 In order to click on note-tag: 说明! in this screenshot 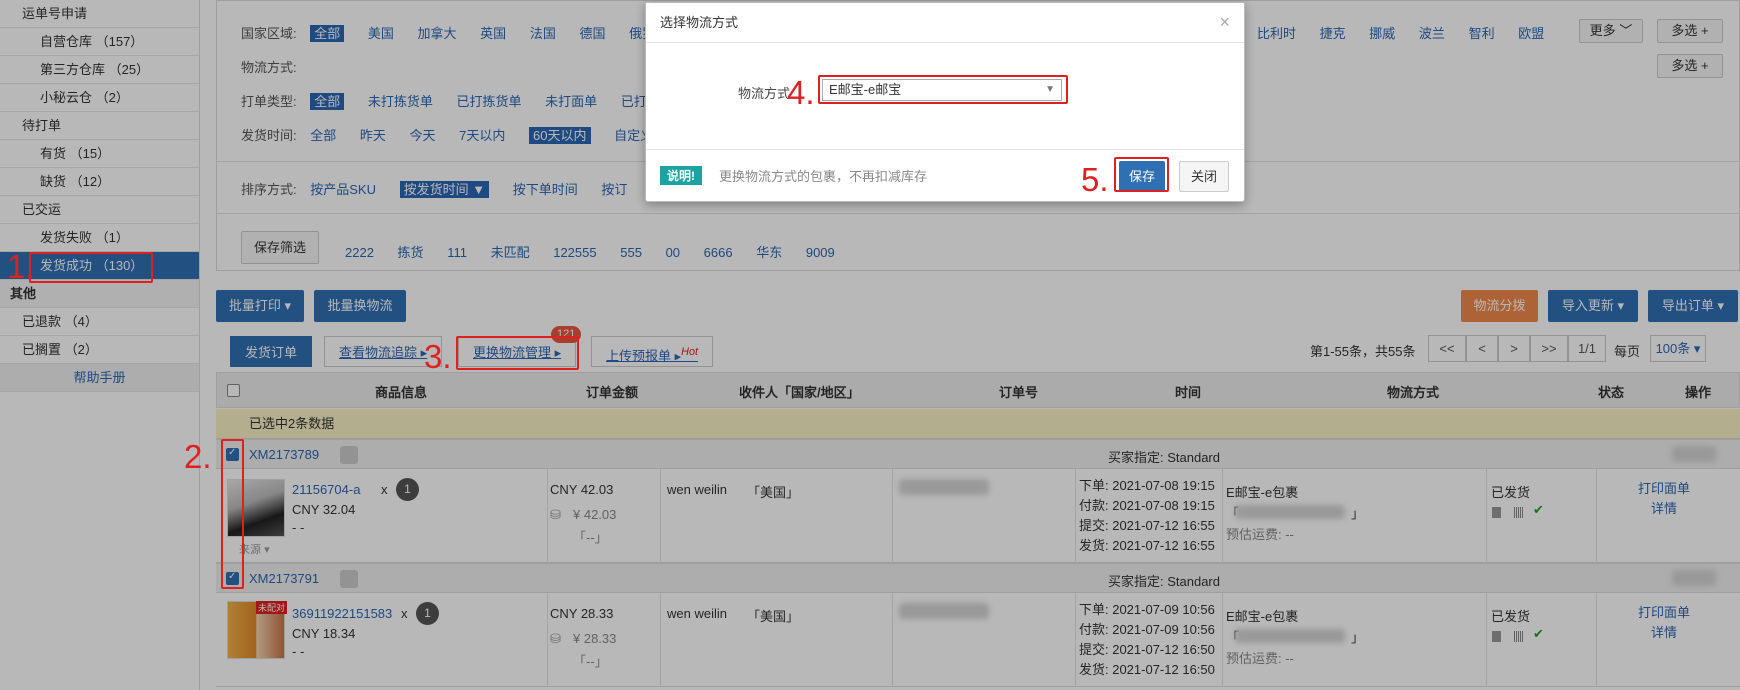, I will do `click(681, 175)`.